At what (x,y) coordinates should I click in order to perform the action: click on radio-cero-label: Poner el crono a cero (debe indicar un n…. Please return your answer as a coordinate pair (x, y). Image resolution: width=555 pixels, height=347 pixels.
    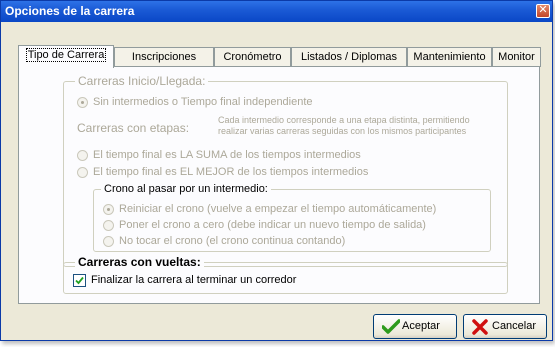
    Looking at the image, I should click on (272, 225).